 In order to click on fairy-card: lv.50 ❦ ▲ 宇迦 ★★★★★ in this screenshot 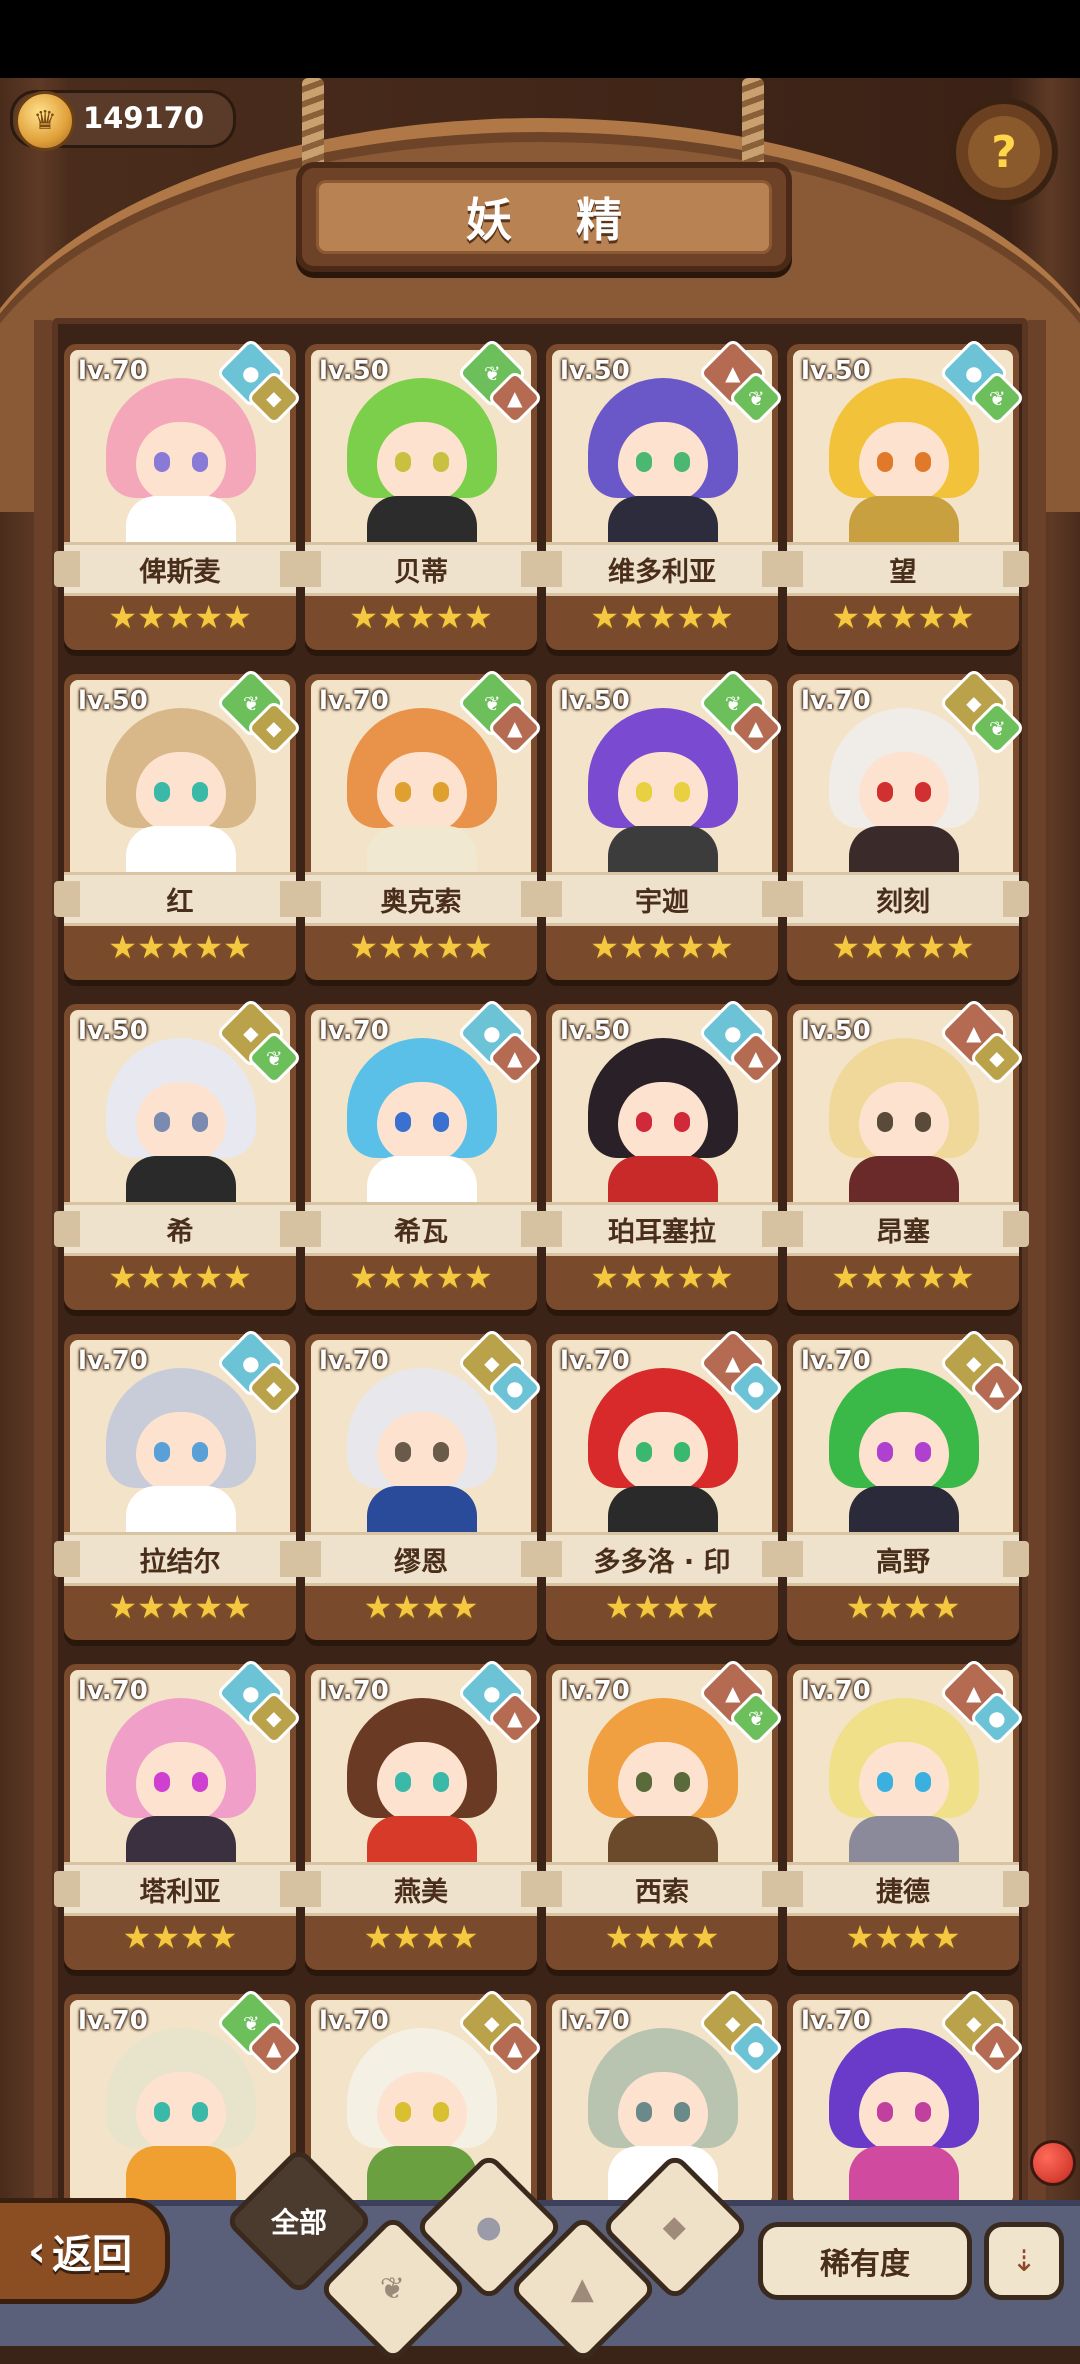, I will do `click(662, 823)`.